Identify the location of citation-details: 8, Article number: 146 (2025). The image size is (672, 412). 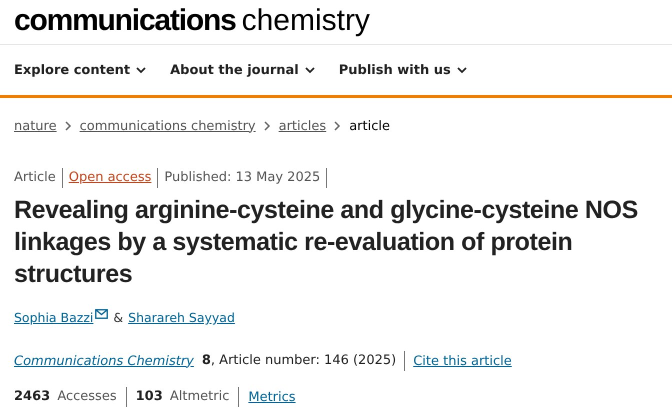
(304, 361).